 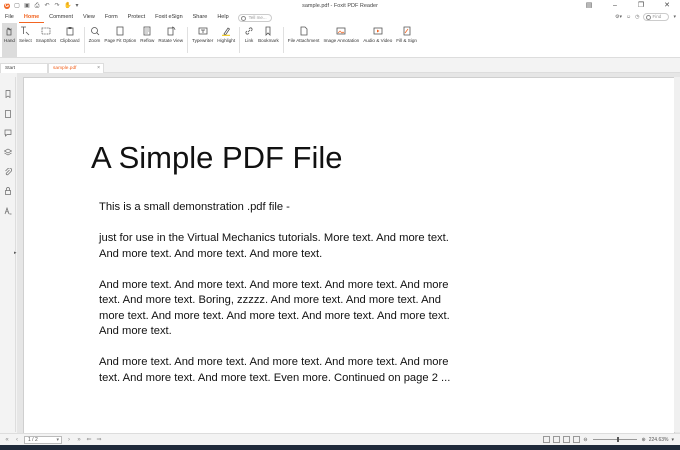 I want to click on next-view-icon: ⇒, so click(x=99, y=440).